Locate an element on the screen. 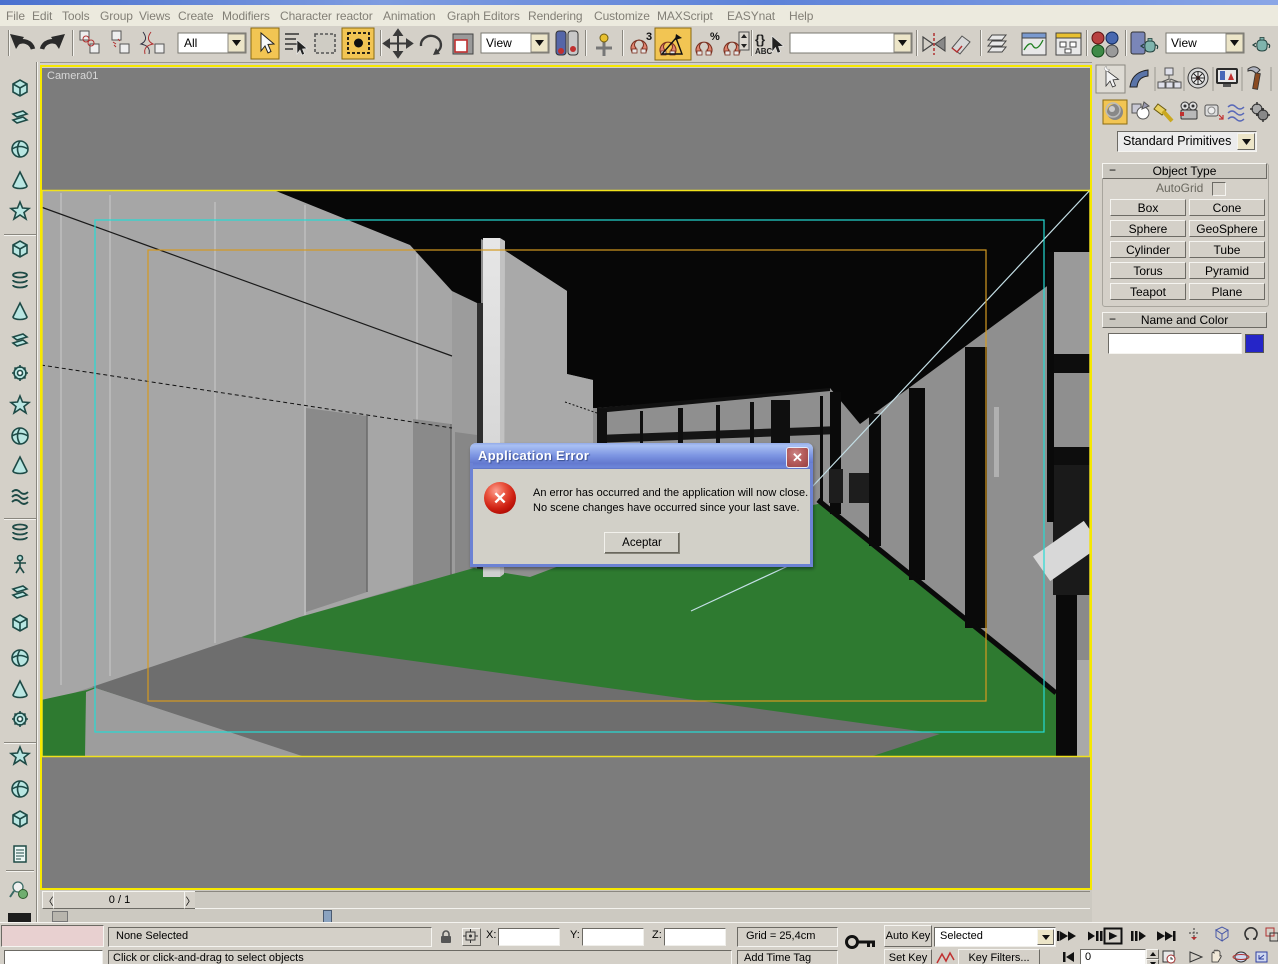 Image resolution: width=1278 pixels, height=964 pixels. svg-text: Camera01 is located at coordinates (72, 76).